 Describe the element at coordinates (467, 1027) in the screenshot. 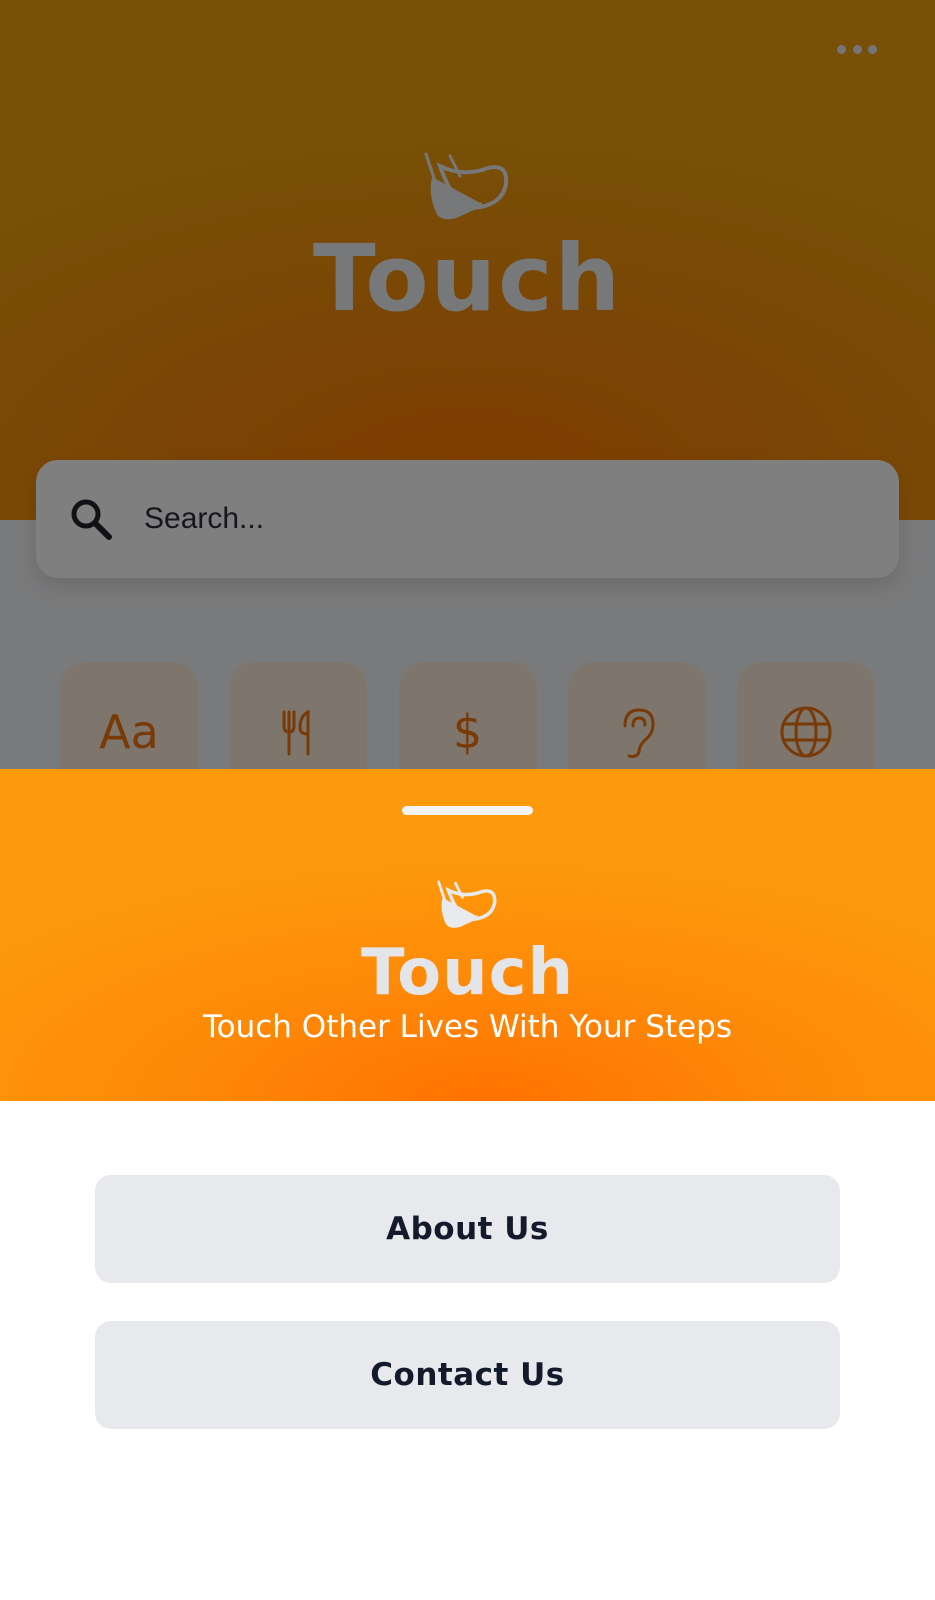

I see `sheet-tagline: Touch Other Lives With Your Steps` at that location.